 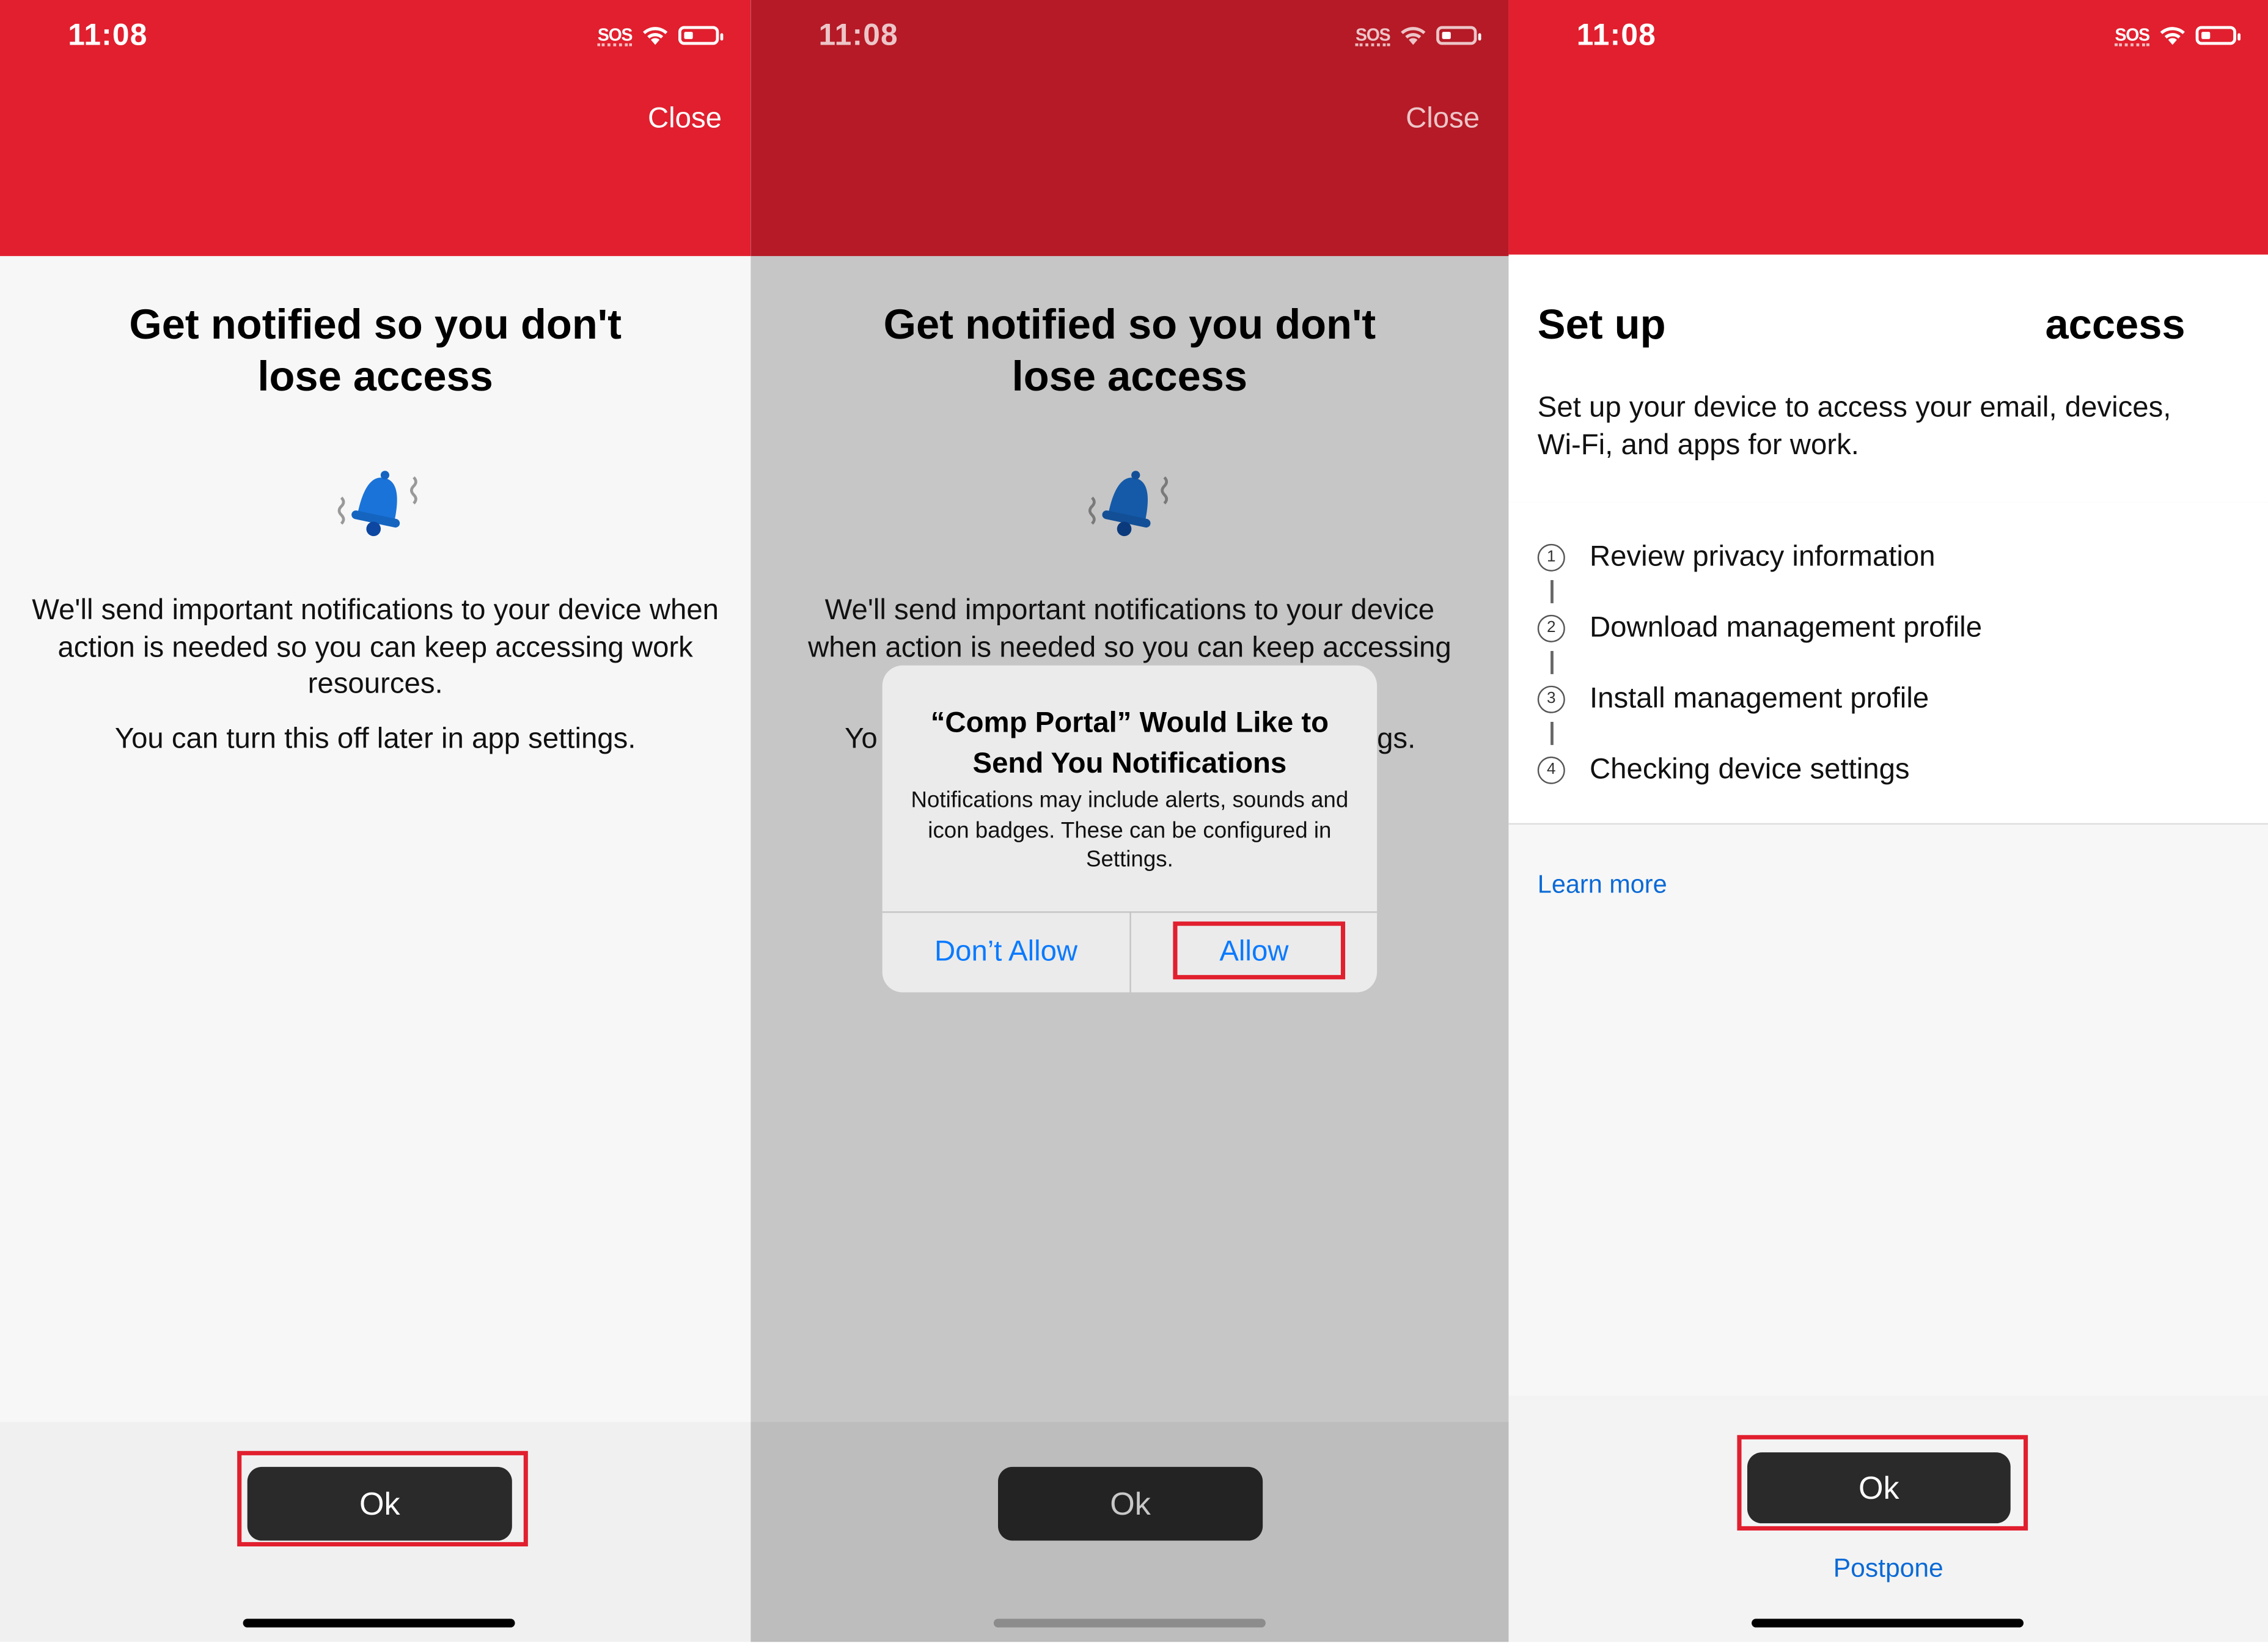 I want to click on allow-button-highlight, so click(x=1259, y=951).